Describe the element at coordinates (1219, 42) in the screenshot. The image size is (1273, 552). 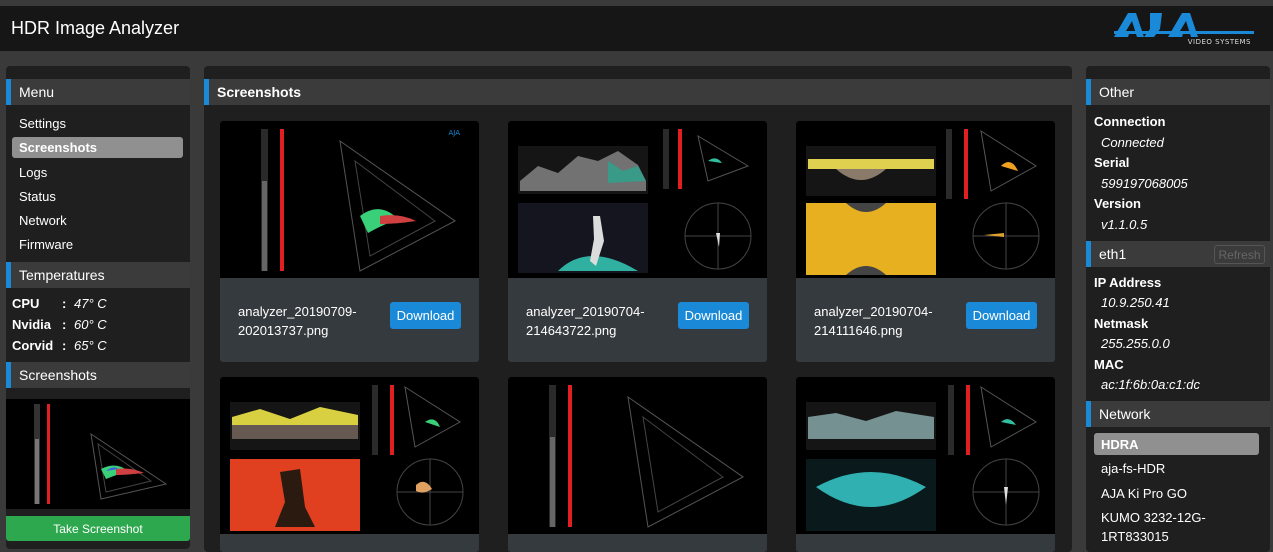
I see `logo-subtext: VIDEO SYSTEMS` at that location.